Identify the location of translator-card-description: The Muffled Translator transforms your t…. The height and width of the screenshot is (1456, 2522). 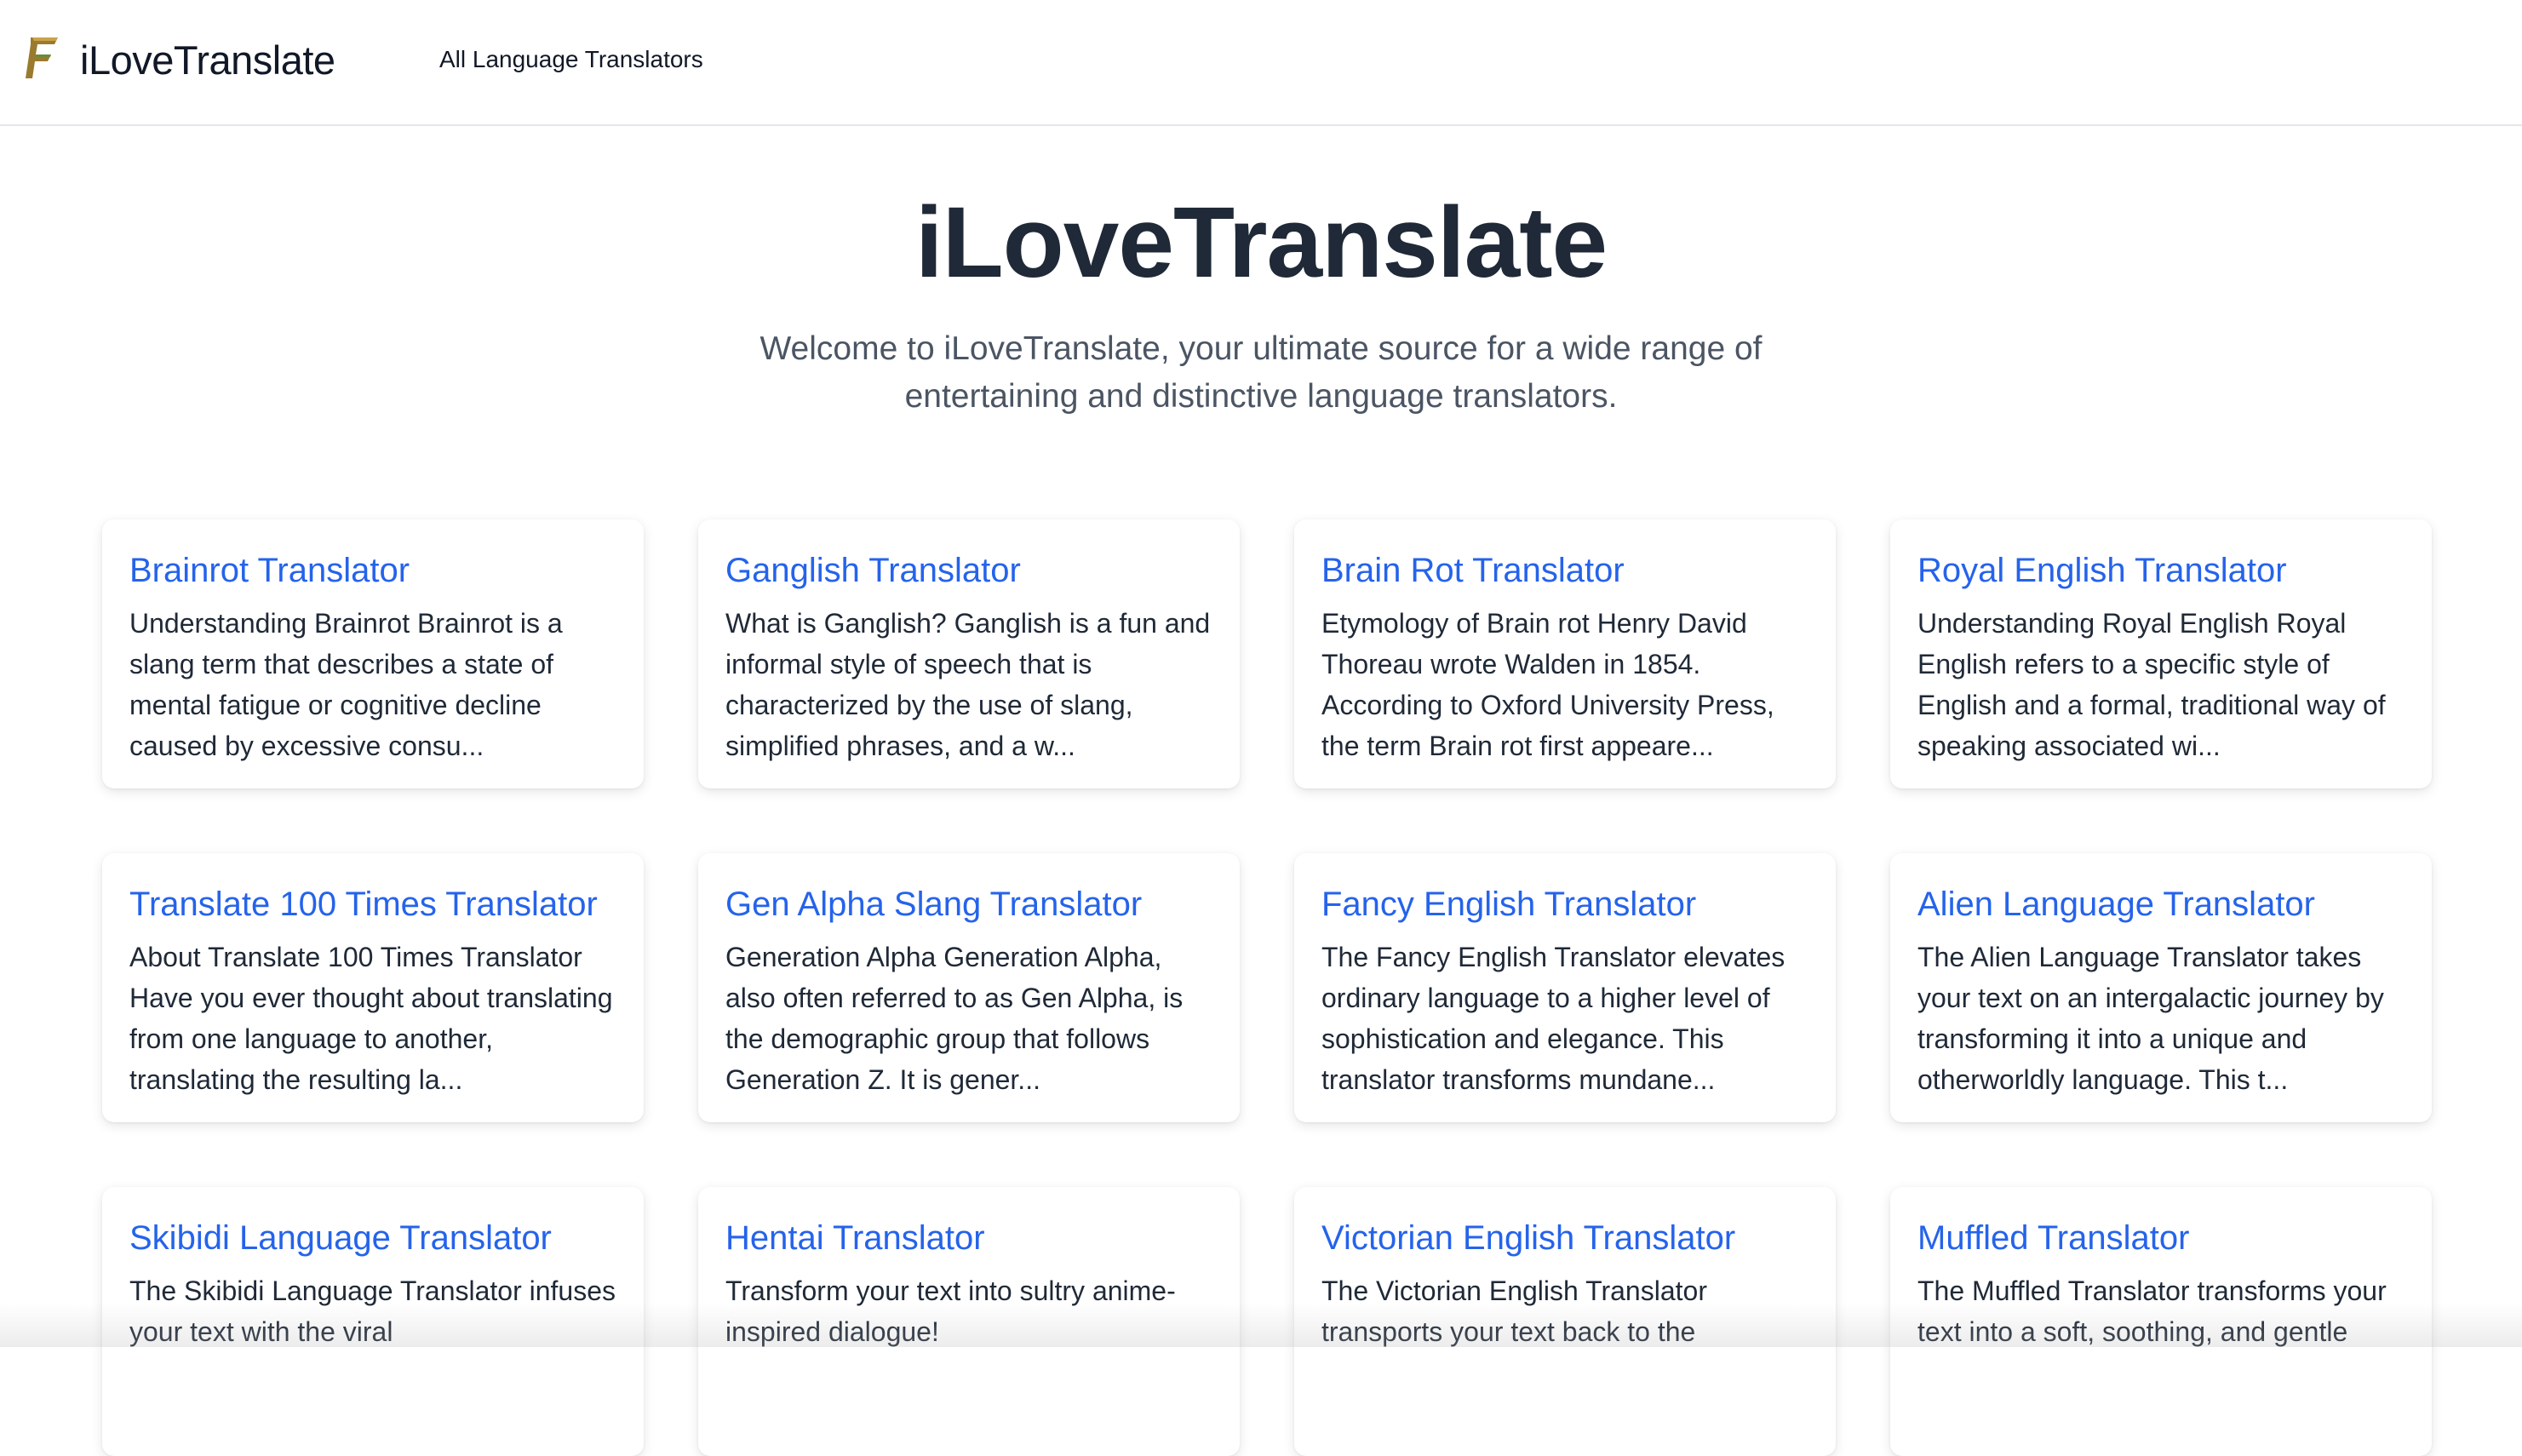
(2152, 1311).